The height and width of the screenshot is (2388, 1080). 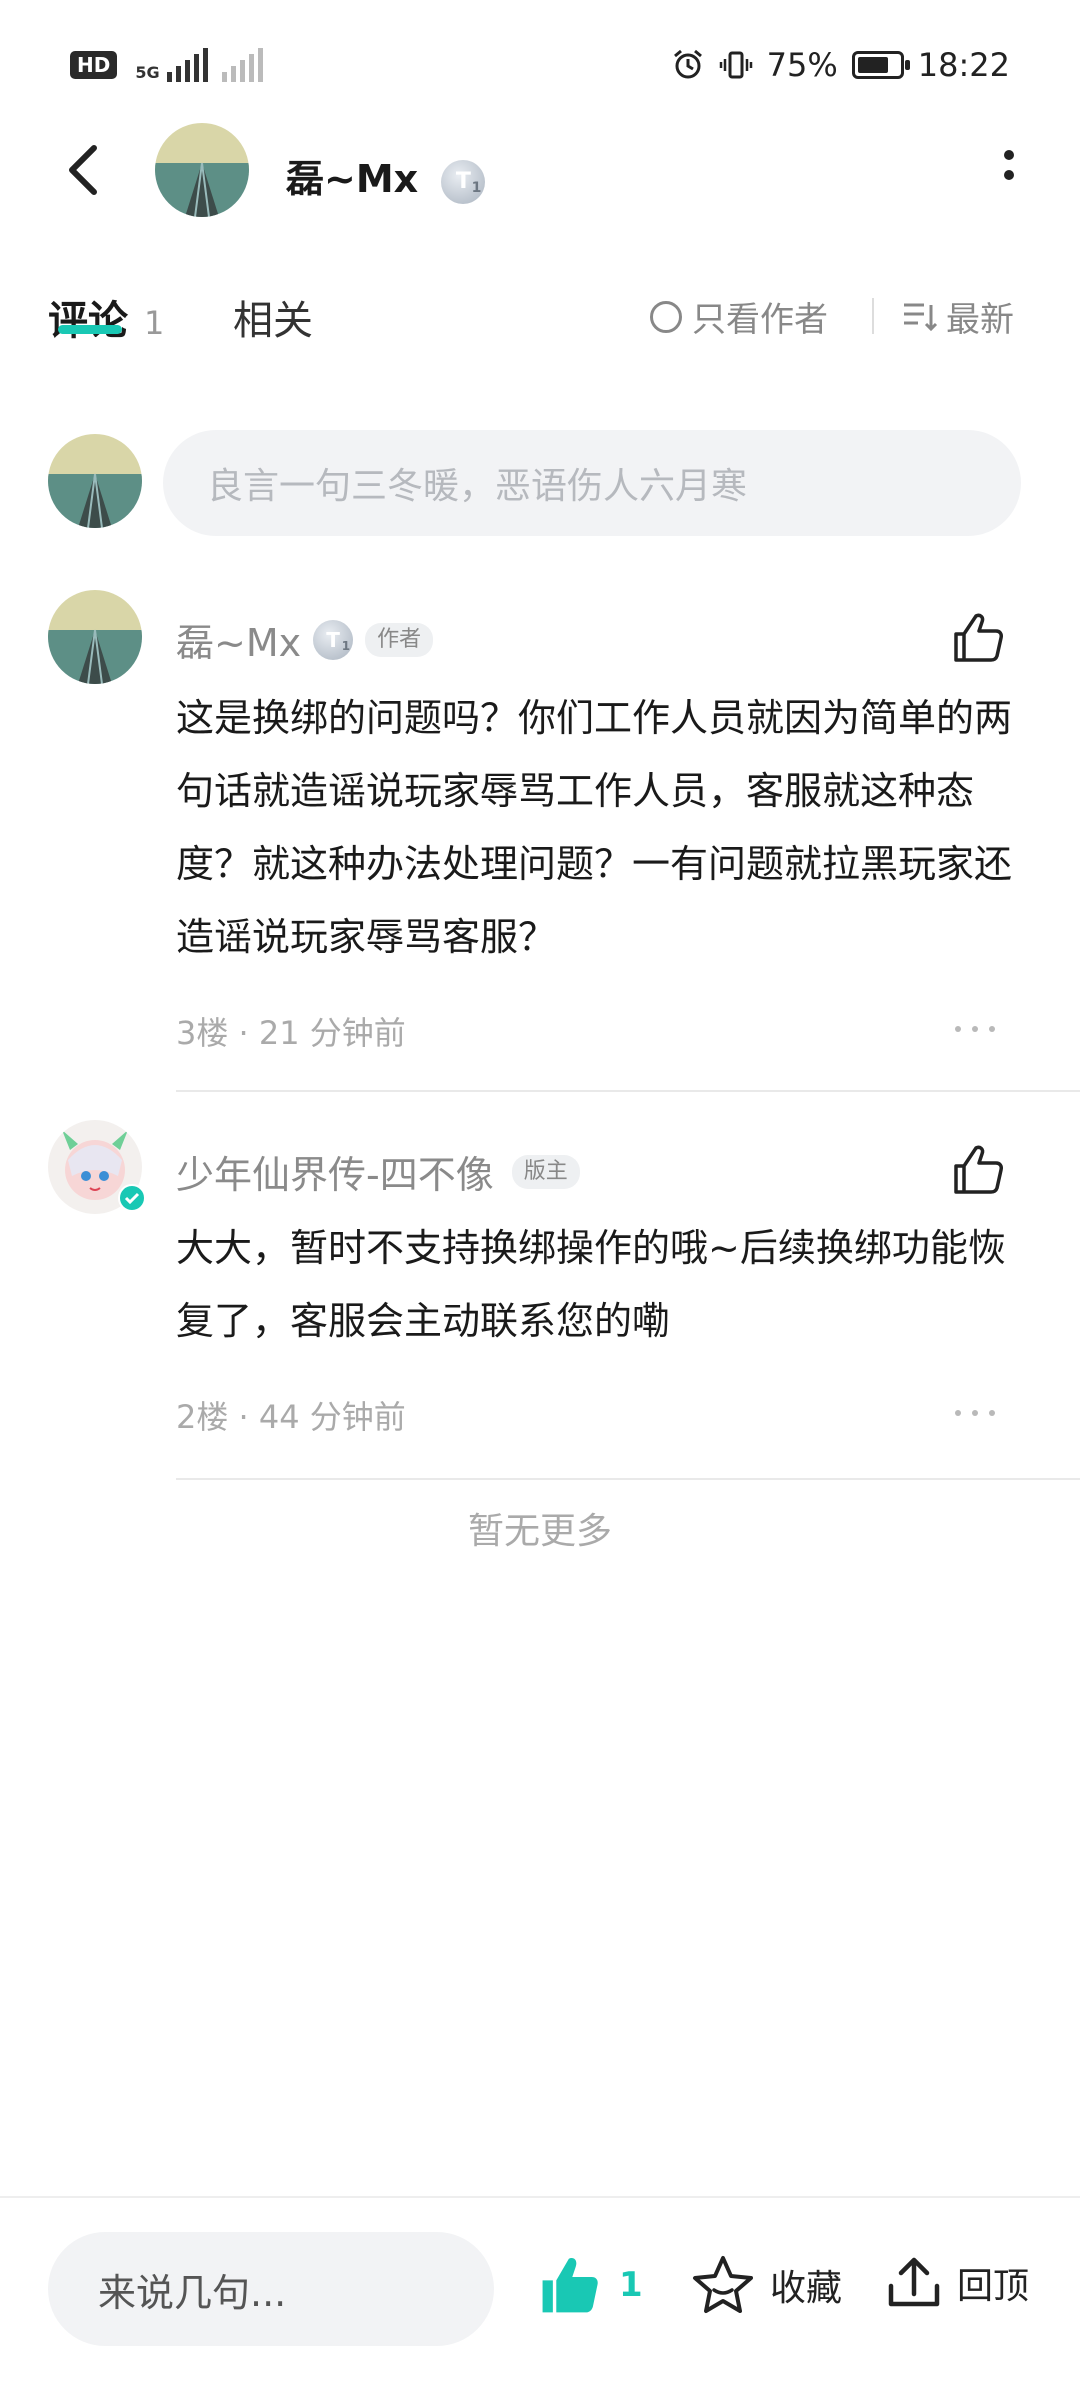 I want to click on like-count: 1, so click(x=631, y=2285).